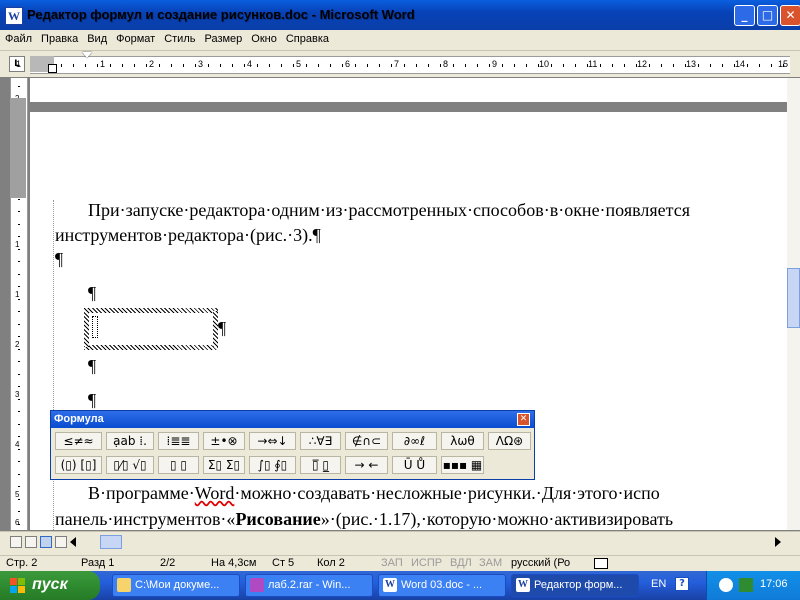  I want to click on scripts-palette-button: ▯ ▯, so click(178, 465).